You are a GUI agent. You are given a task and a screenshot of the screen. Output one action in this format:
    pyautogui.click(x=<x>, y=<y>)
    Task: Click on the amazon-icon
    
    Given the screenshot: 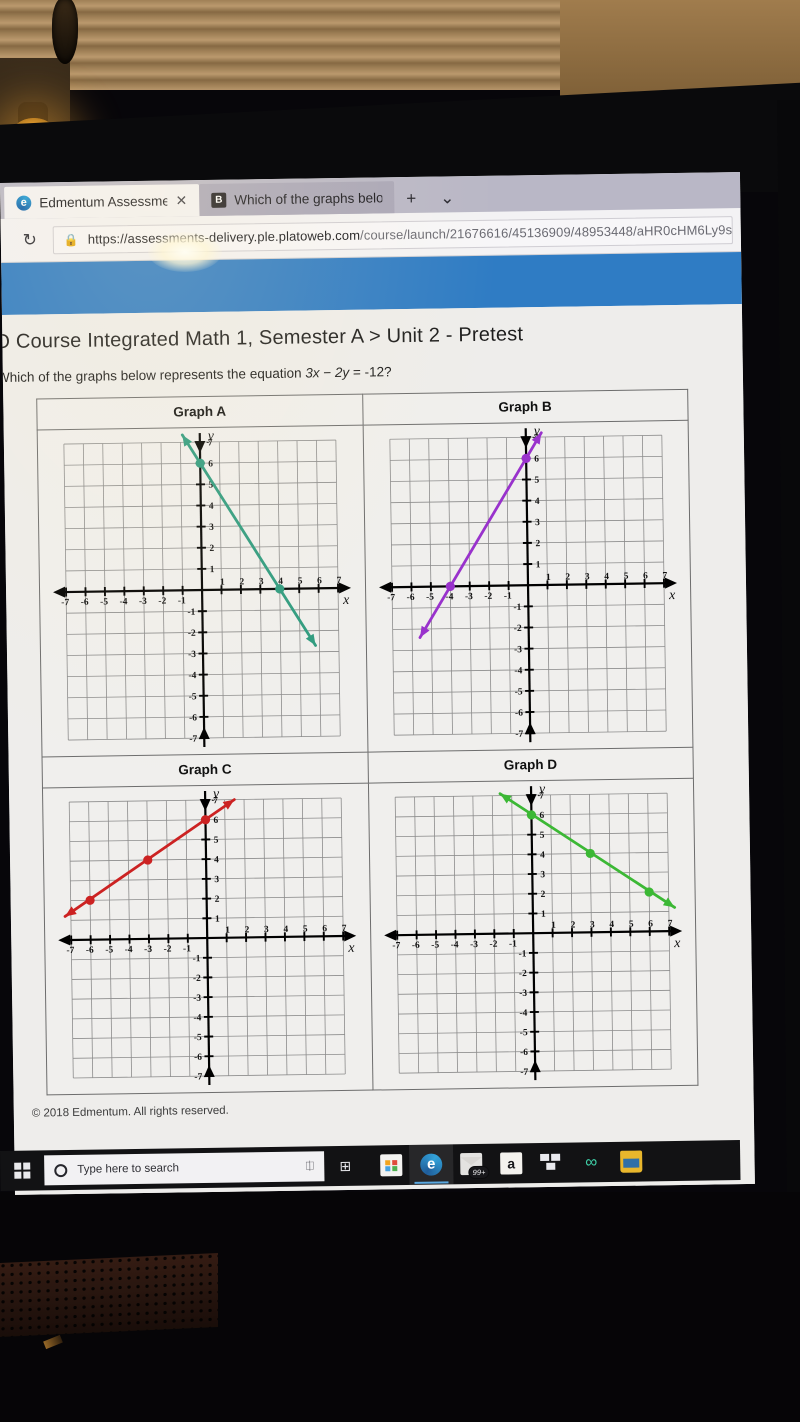 What is the action you would take?
    pyautogui.click(x=511, y=1163)
    